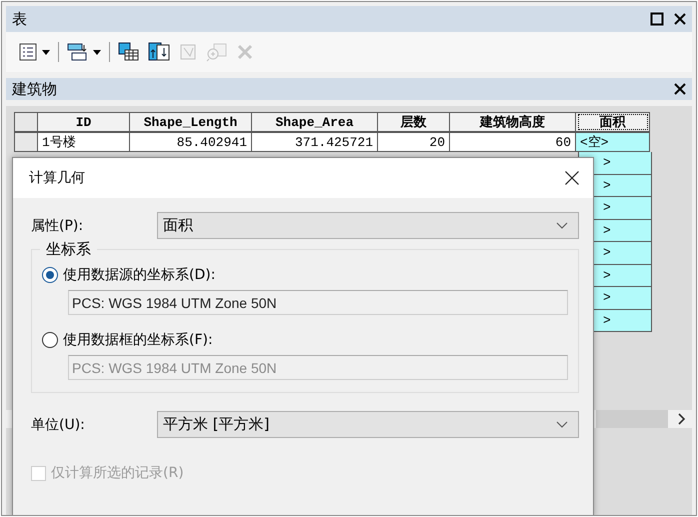 This screenshot has width=698, height=517. I want to click on property-dropdown: 面积, so click(368, 225).